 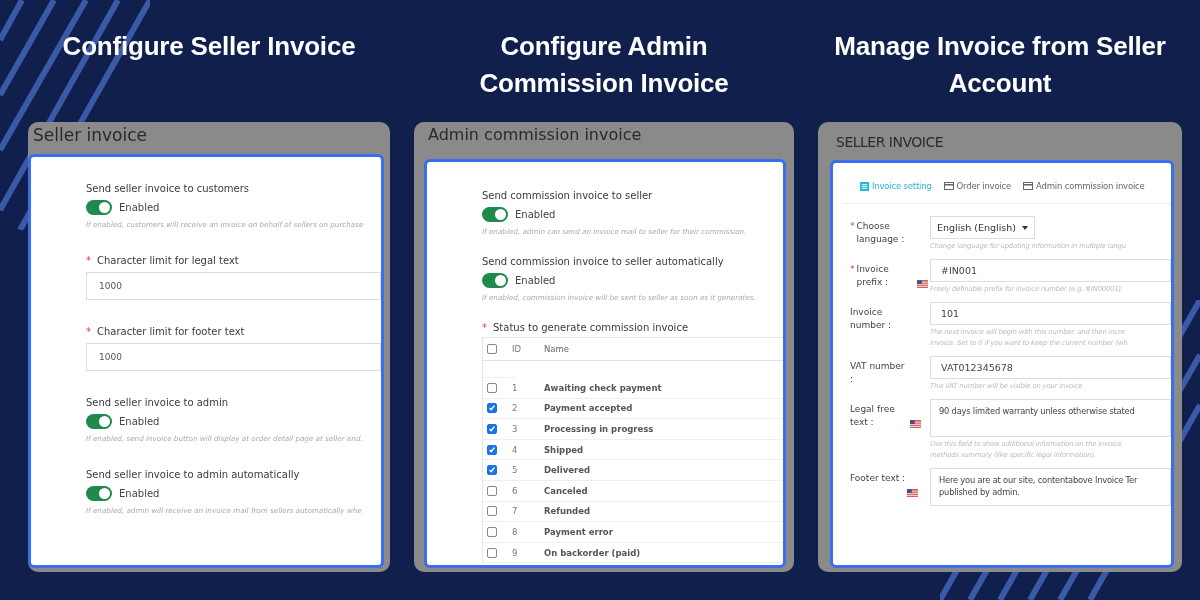 What do you see at coordinates (1025, 227) in the screenshot?
I see `caret-icon` at bounding box center [1025, 227].